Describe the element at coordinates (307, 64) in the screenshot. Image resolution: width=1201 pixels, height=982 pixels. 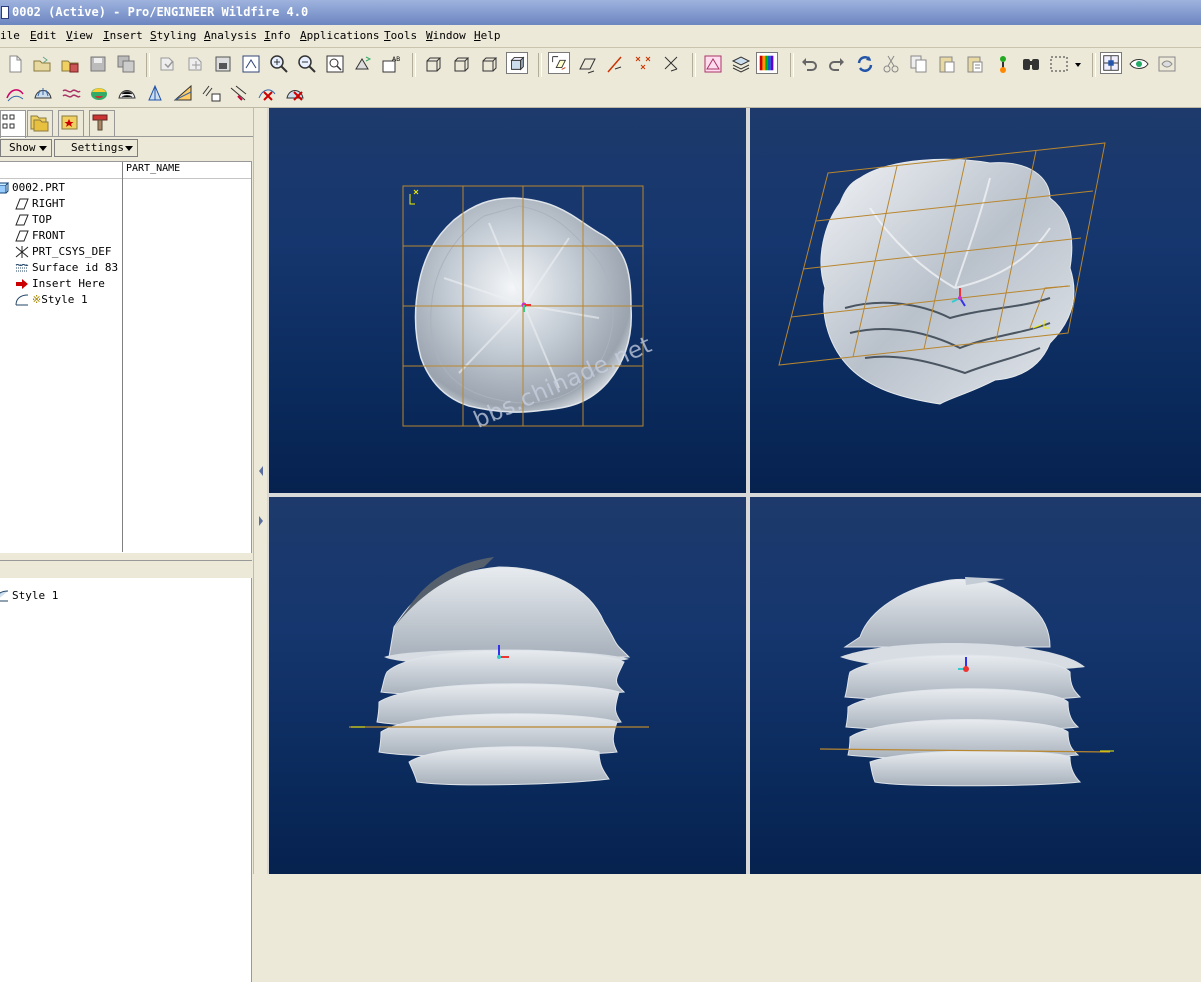
I see `zoom-out-icon` at that location.